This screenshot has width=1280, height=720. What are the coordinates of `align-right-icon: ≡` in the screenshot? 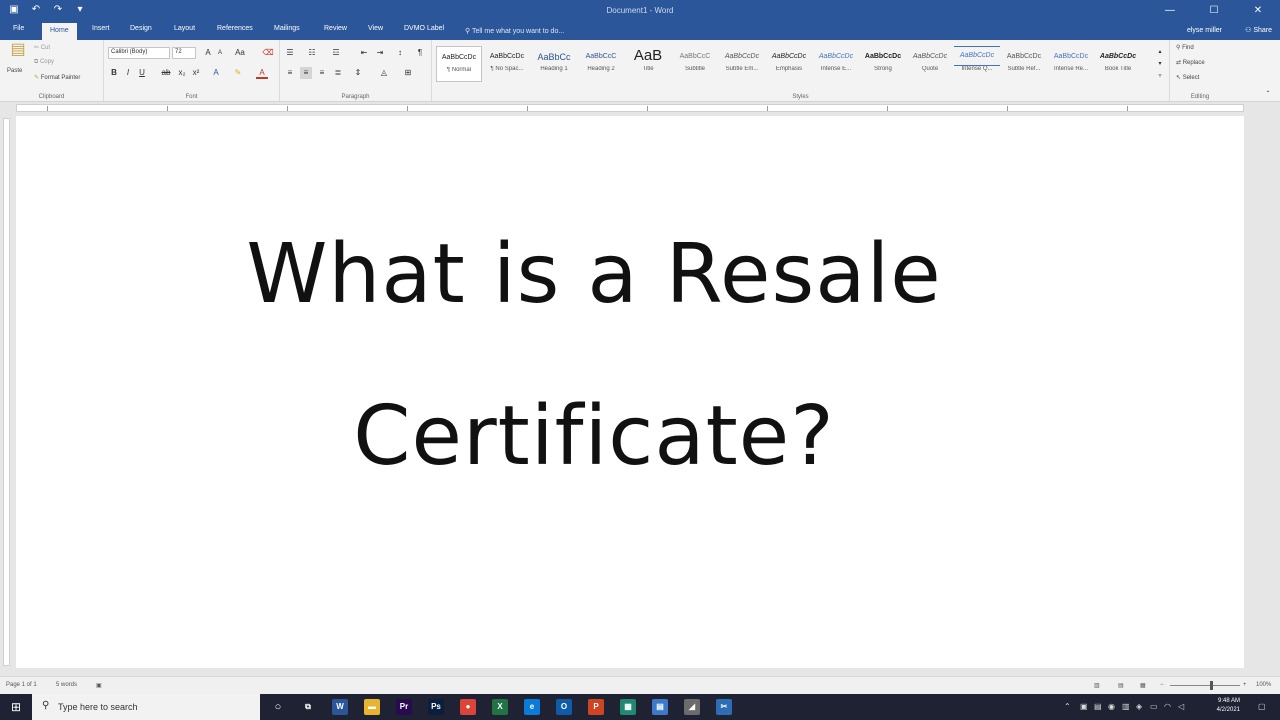 It's located at (322, 73).